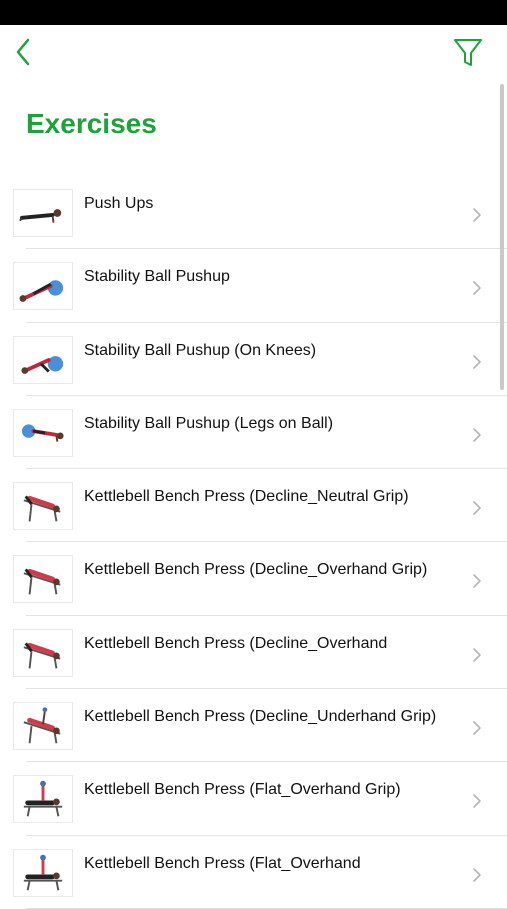 The height and width of the screenshot is (909, 507). What do you see at coordinates (236, 643) in the screenshot?
I see `exercise-name: Kettlebell Bench Press (Decline_Overhand` at bounding box center [236, 643].